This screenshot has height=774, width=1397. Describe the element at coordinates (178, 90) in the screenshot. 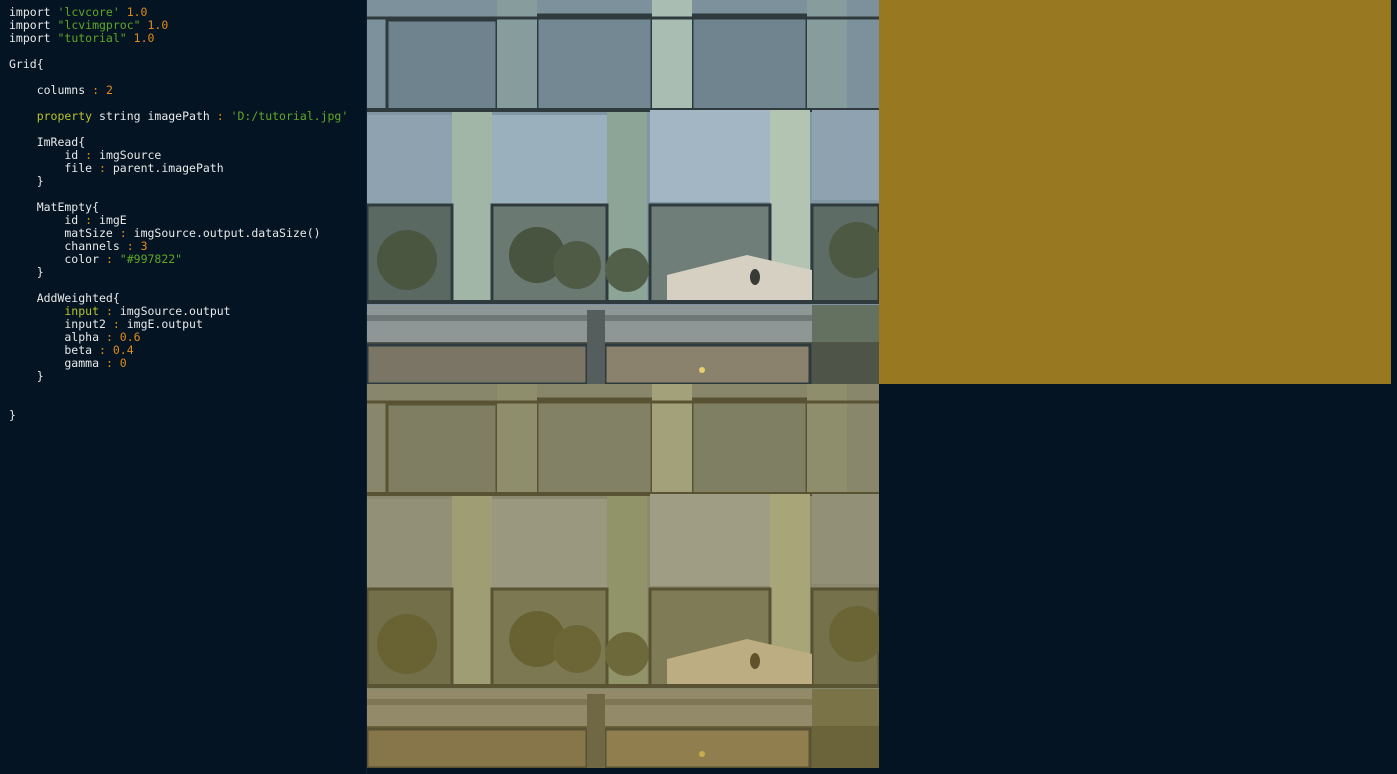

I see `code-line: columns : 2` at that location.